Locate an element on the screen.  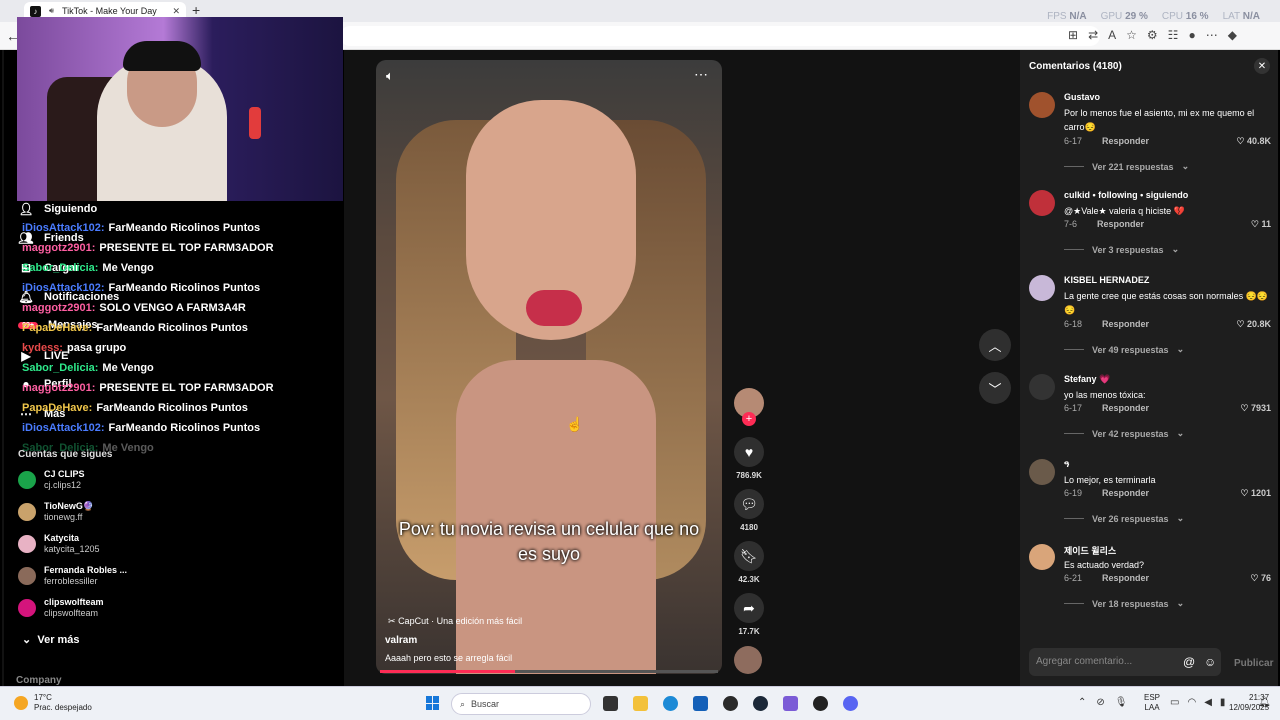
favorite-star-icon: ☆ is located at coordinates (1131, 35).